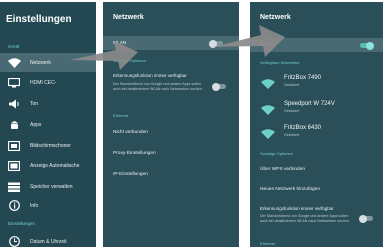 This screenshot has height=248, width=384. What do you see at coordinates (48, 103) in the screenshot?
I see `settings-item-sound: Ton` at bounding box center [48, 103].